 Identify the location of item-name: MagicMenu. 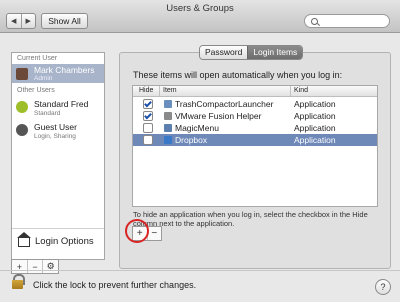
(197, 128).